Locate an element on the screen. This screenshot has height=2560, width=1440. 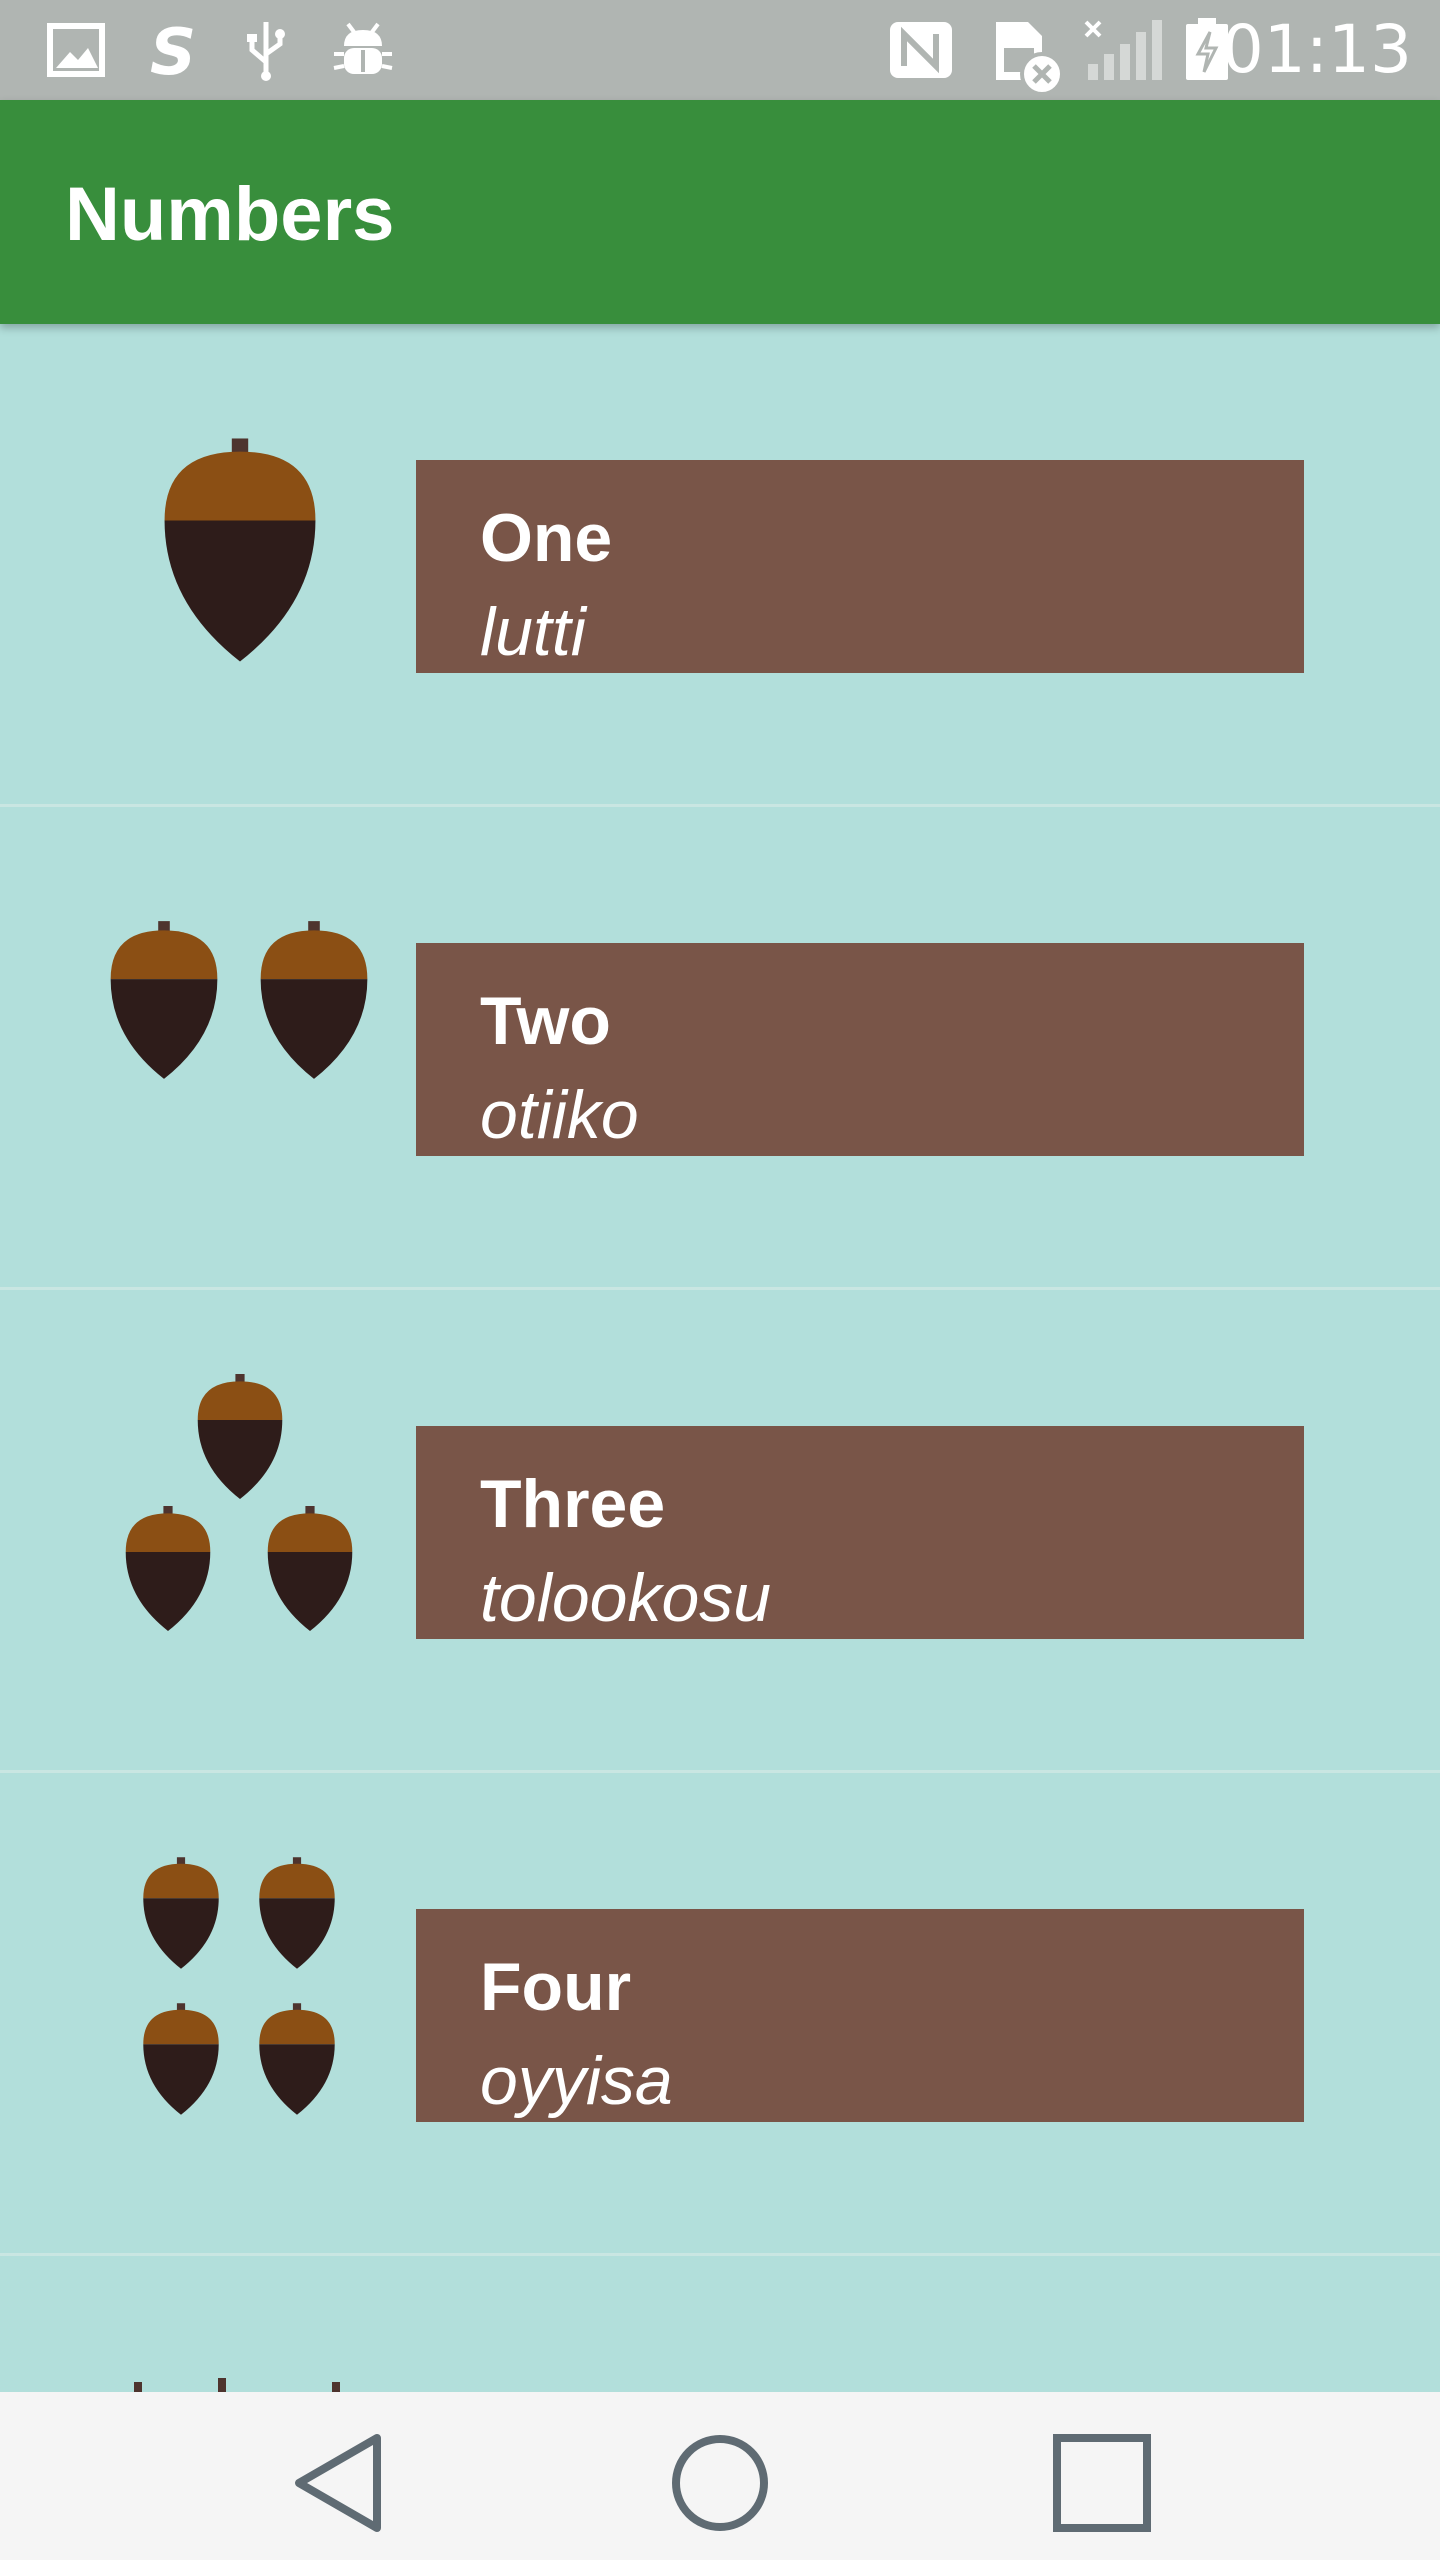
word-card: One lutti is located at coordinates (860, 566).